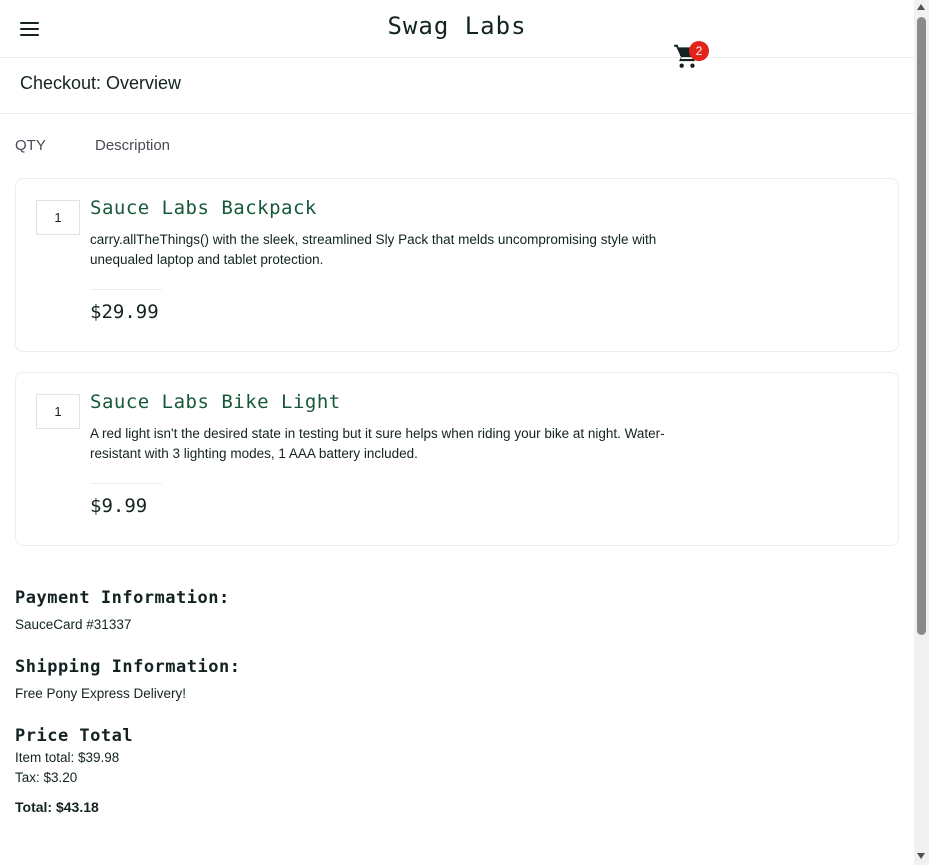  Describe the element at coordinates (46, 777) in the screenshot. I see `tax-value: Tax: $3.20` at that location.